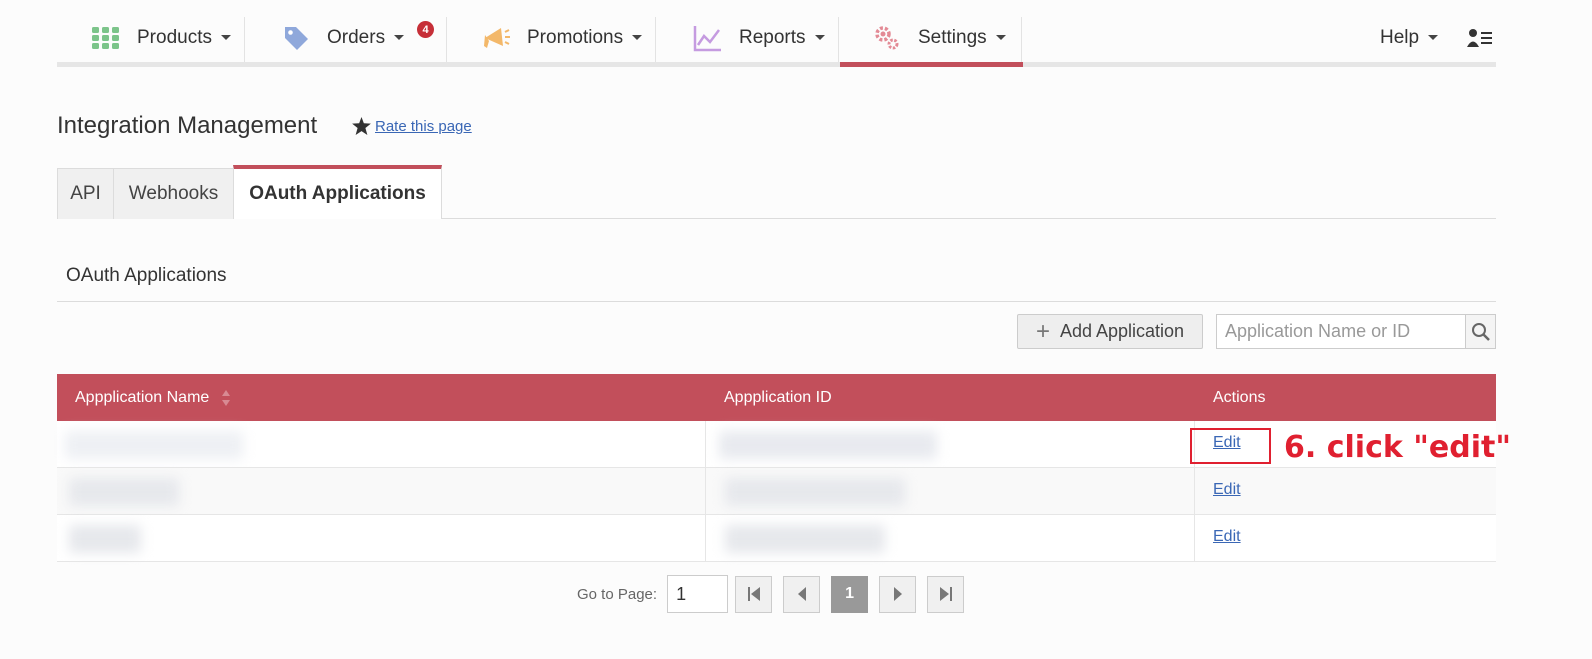 The height and width of the screenshot is (659, 1592). Describe the element at coordinates (423, 126) in the screenshot. I see `rate-page-link: Rate this page` at that location.